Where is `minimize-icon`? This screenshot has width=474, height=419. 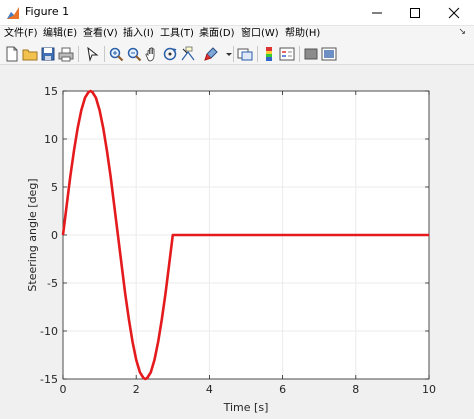
minimize-icon is located at coordinates (377, 13).